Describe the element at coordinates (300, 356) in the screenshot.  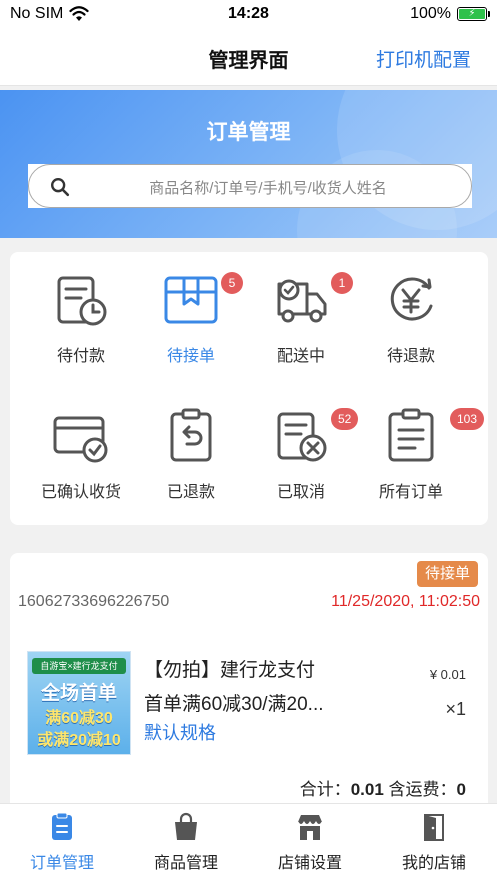
I see `status-label: 配送中` at that location.